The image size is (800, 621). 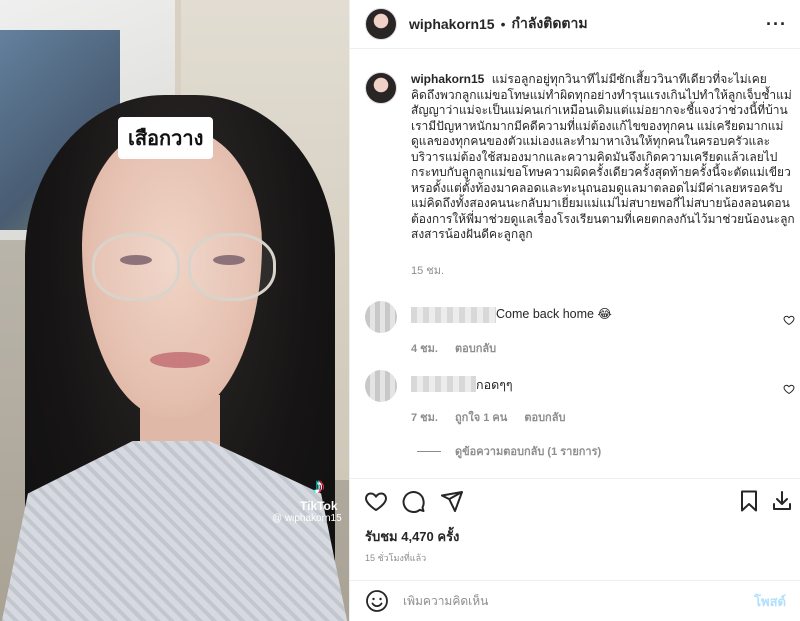 I want to click on post-header: wiphakorn15 • กำลังติดตาม ···, so click(x=575, y=24).